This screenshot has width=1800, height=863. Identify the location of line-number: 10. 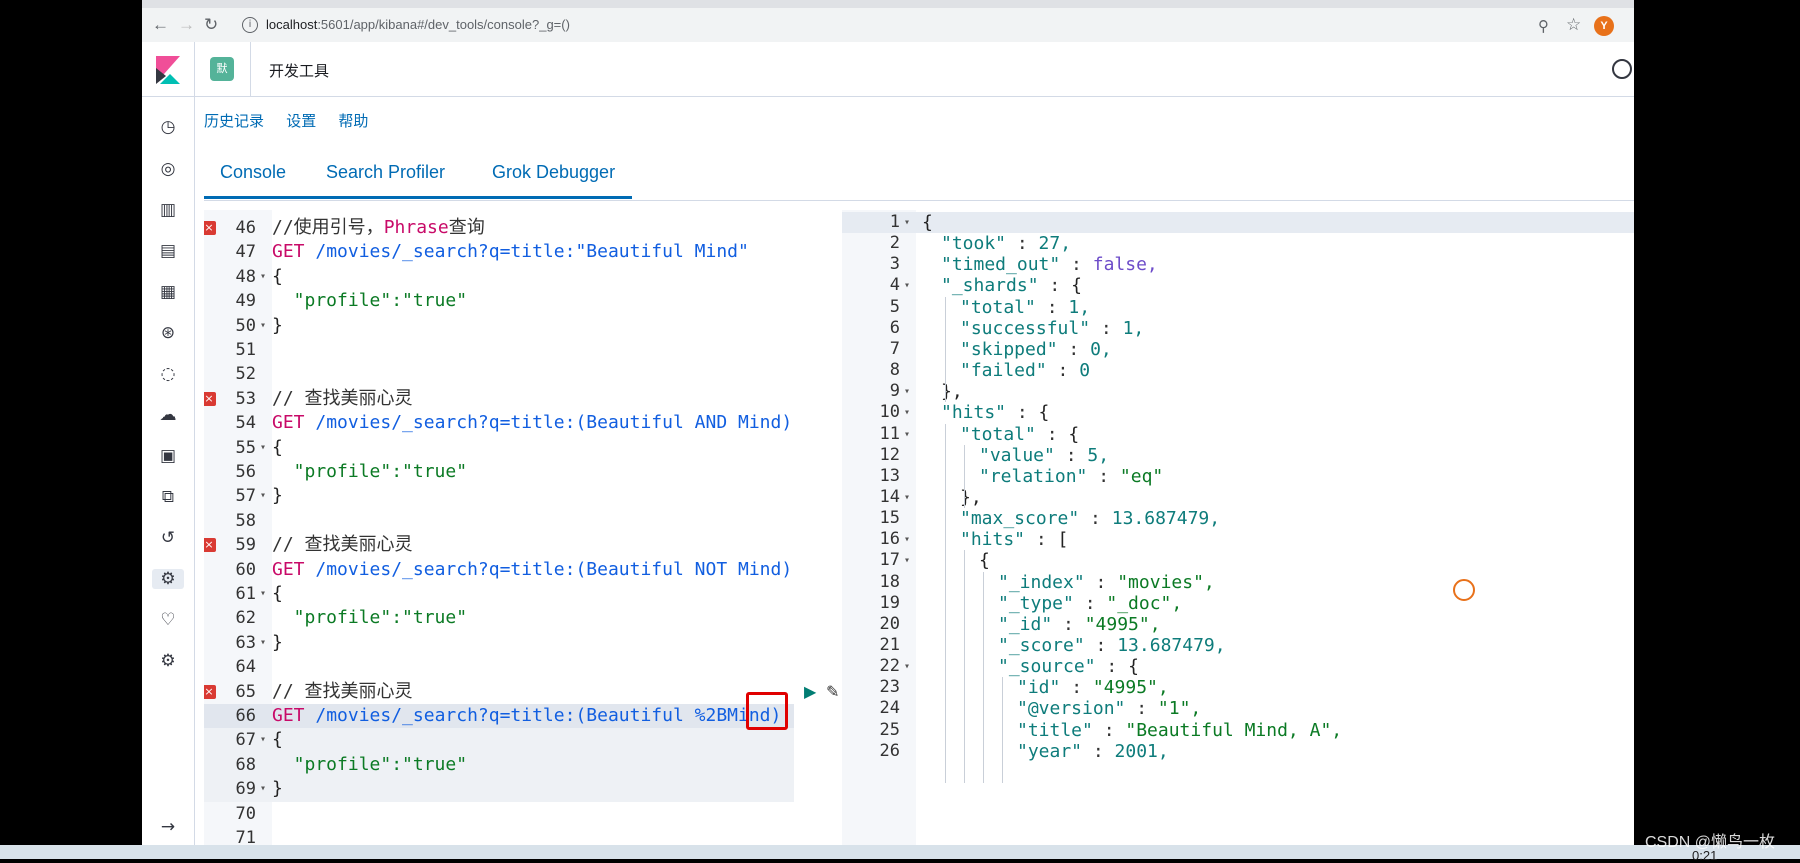
(889, 412).